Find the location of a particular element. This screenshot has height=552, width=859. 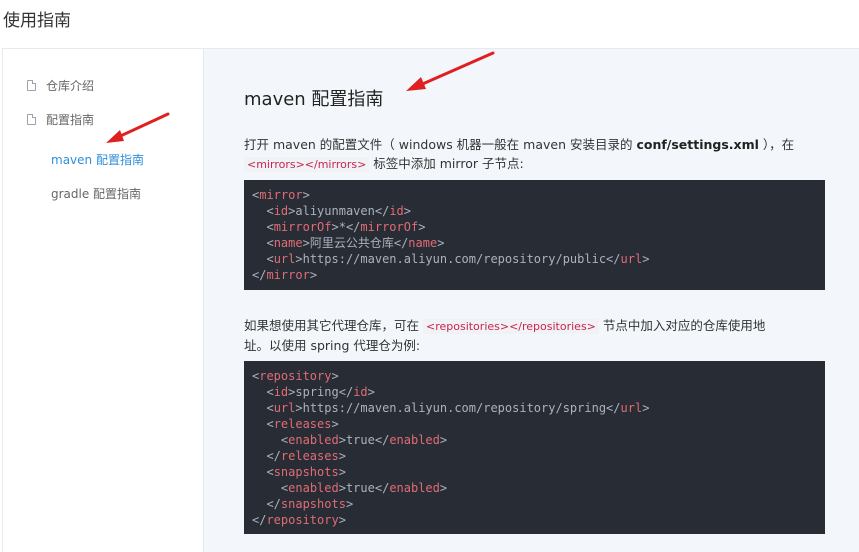

sidebar-item-label: 仓库介绍 is located at coordinates (70, 86).